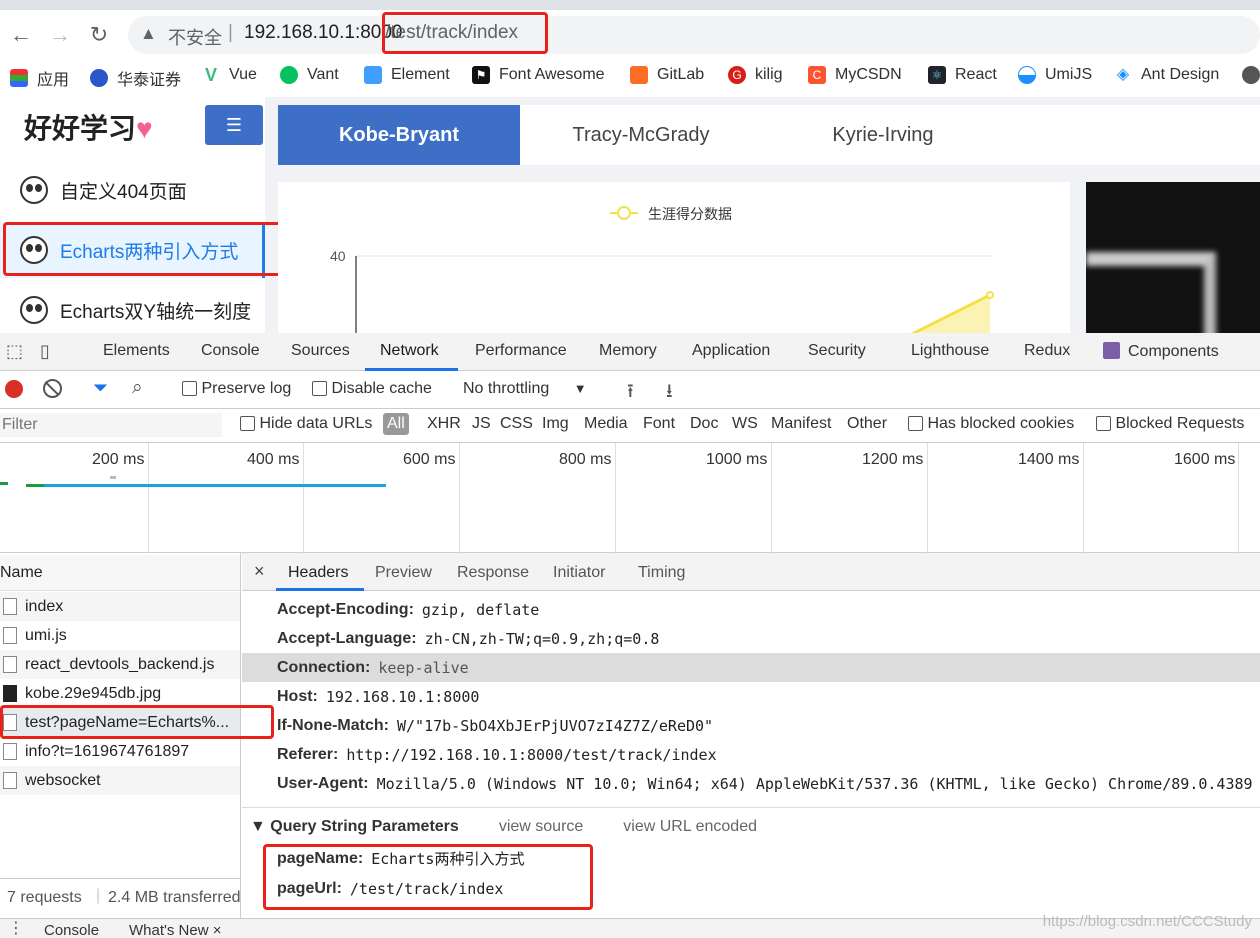  I want to click on tab-redux: Redux, so click(1047, 351).